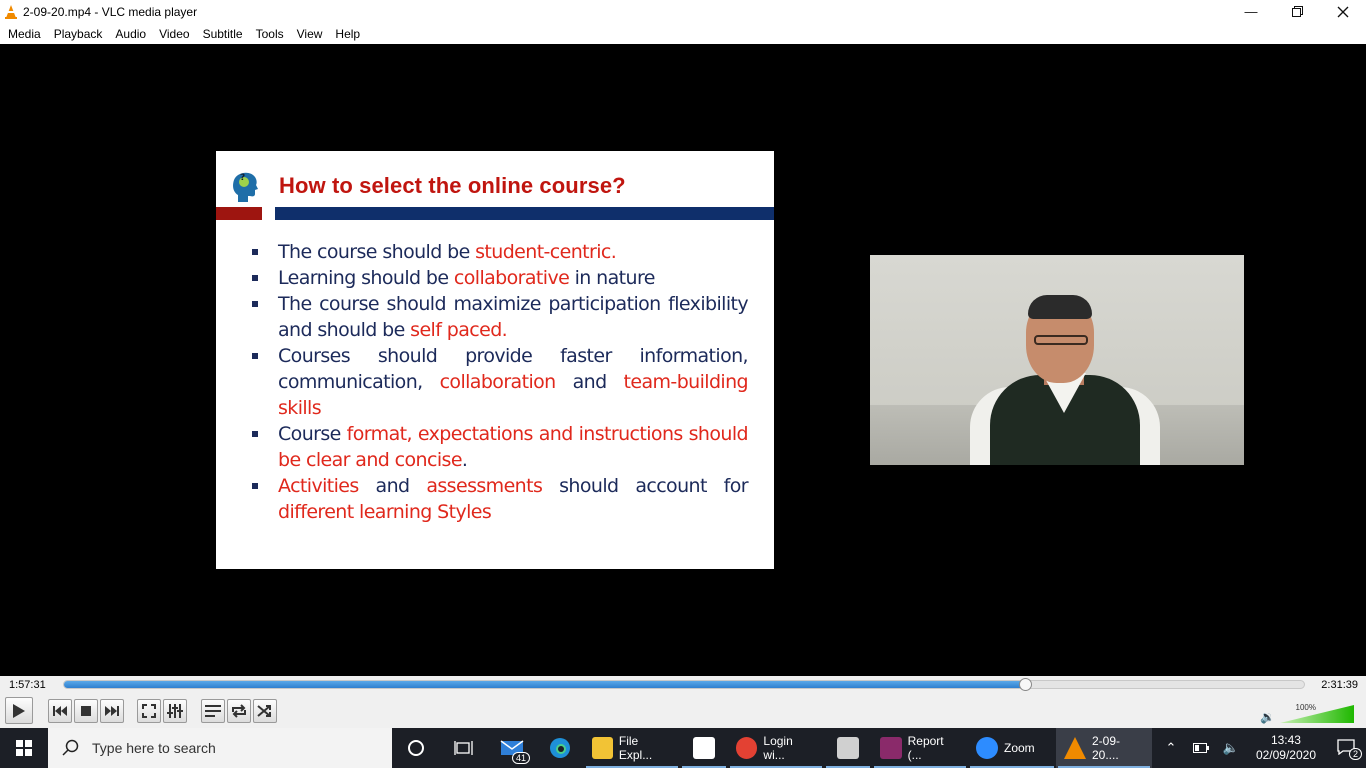 This screenshot has width=1366, height=768. I want to click on volume-slider: 100% 🔉, so click(1310, 712).